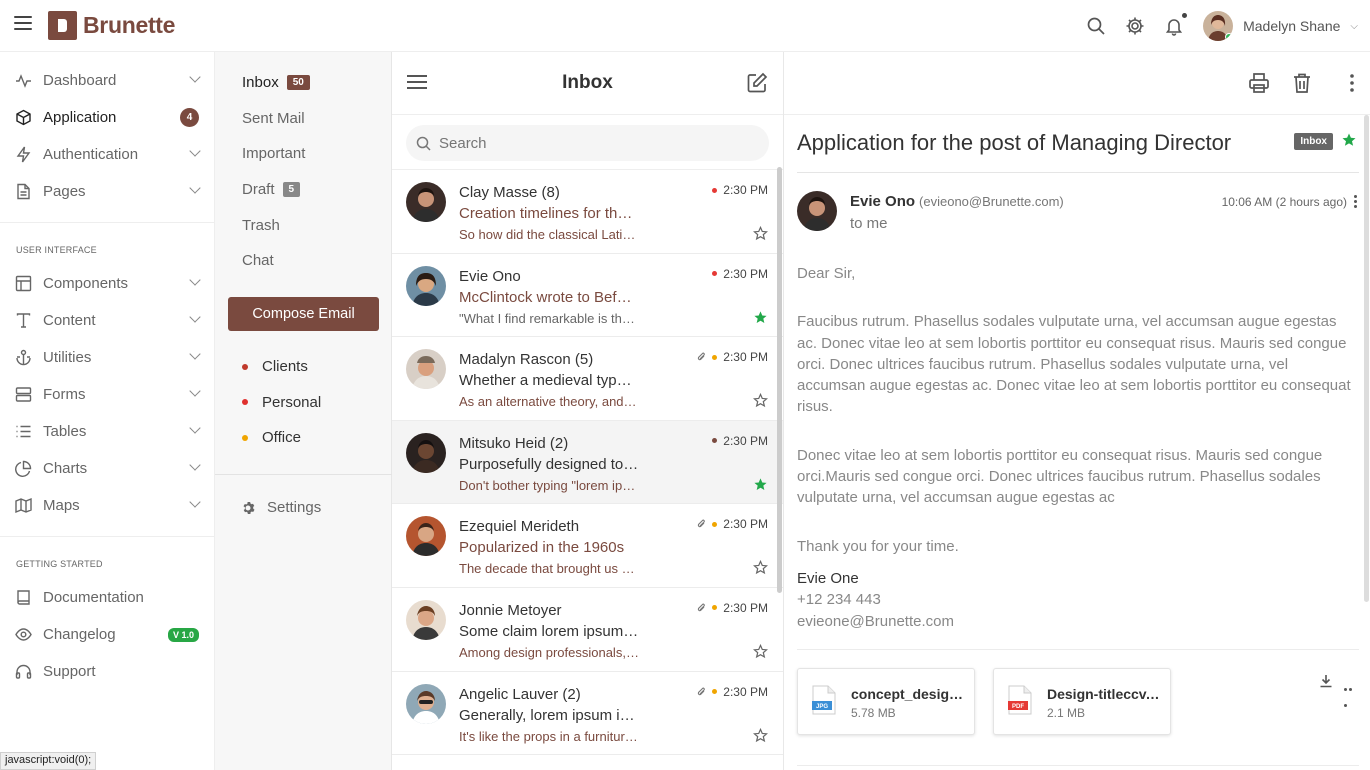 The height and width of the screenshot is (770, 1370). What do you see at coordinates (107, 80) in the screenshot?
I see `sidebar-item-dashboard: Dashboard` at bounding box center [107, 80].